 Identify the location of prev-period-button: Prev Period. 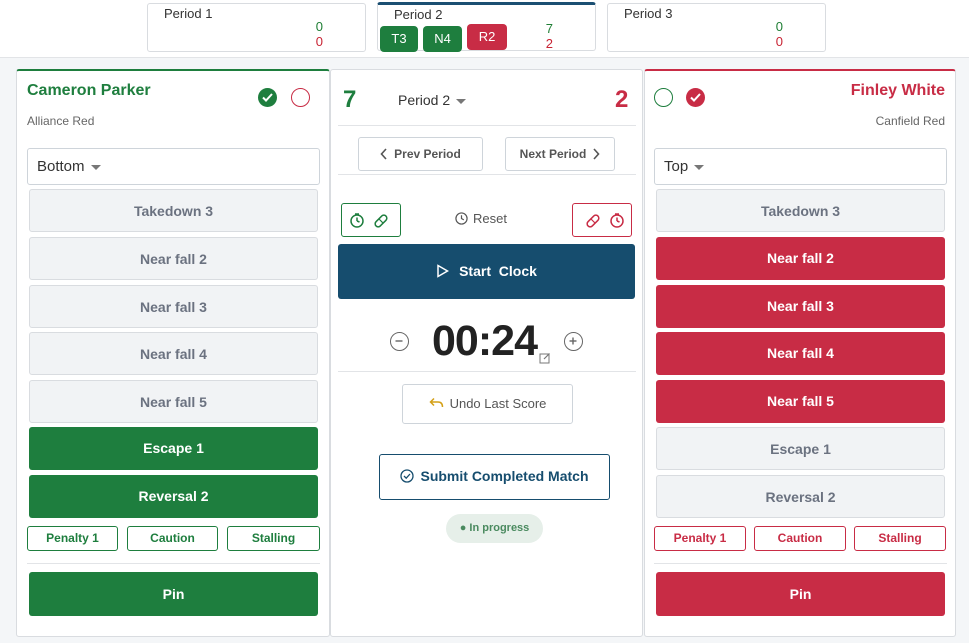
(420, 154).